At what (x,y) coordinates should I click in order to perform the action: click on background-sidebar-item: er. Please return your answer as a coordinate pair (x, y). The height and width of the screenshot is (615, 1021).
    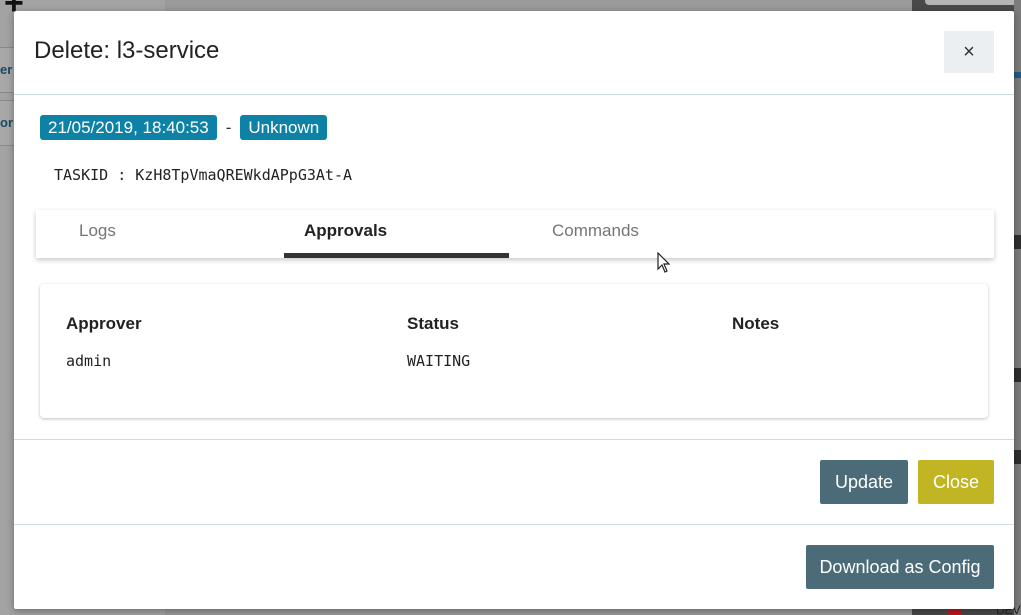
    Looking at the image, I should click on (7, 70).